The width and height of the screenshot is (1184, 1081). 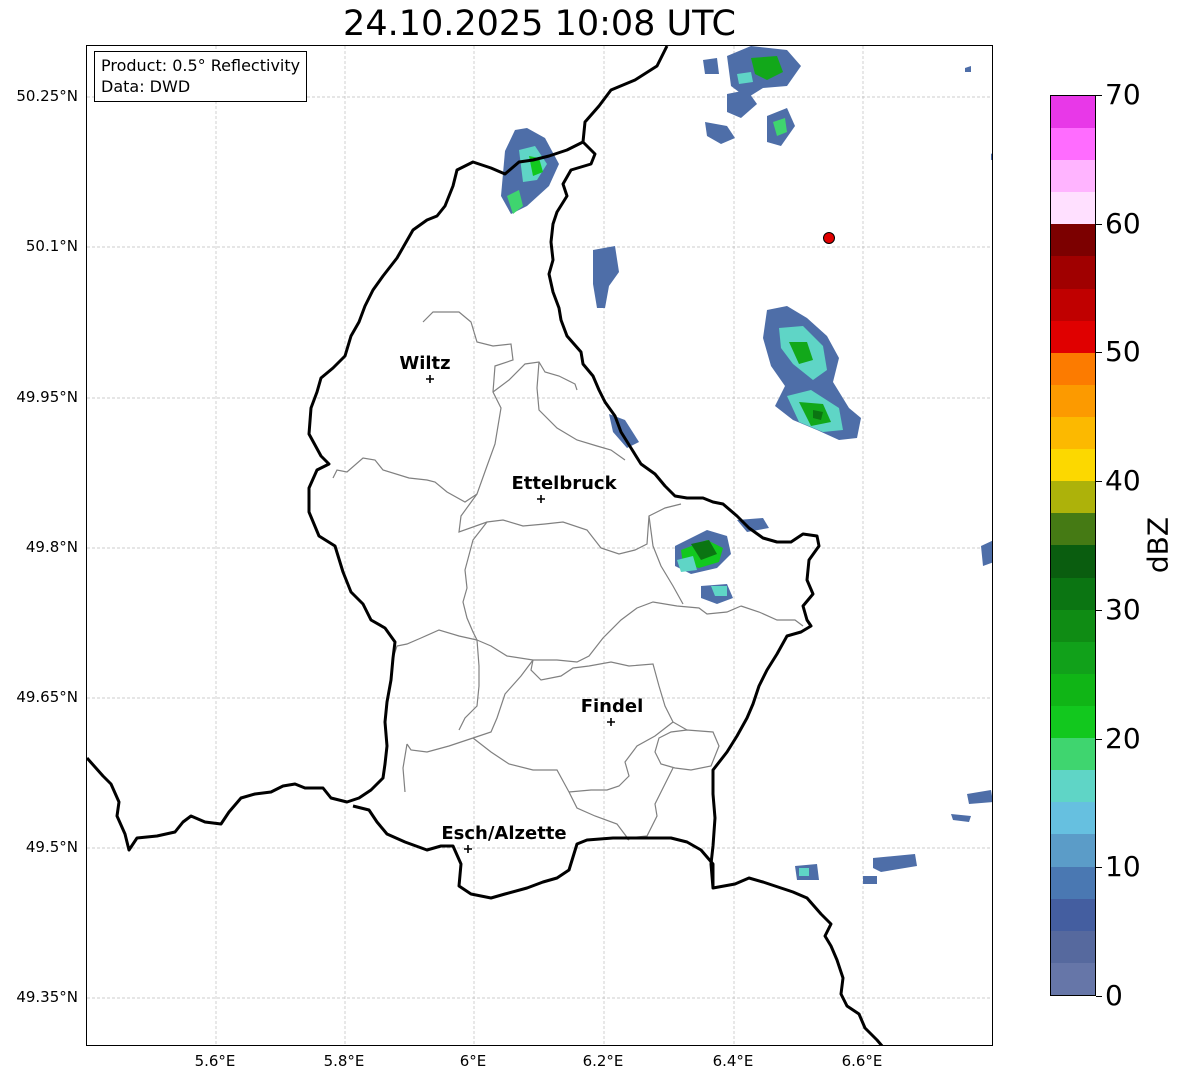 What do you see at coordinates (201, 65) in the screenshot?
I see `product-label: Product: 0.5° Reflectivity` at bounding box center [201, 65].